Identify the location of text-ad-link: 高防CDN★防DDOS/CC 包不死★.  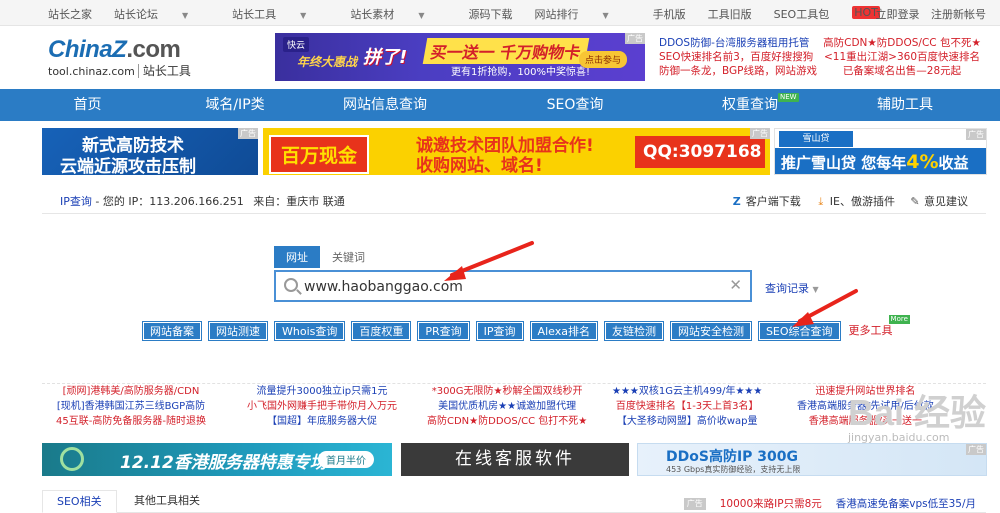
(902, 43).